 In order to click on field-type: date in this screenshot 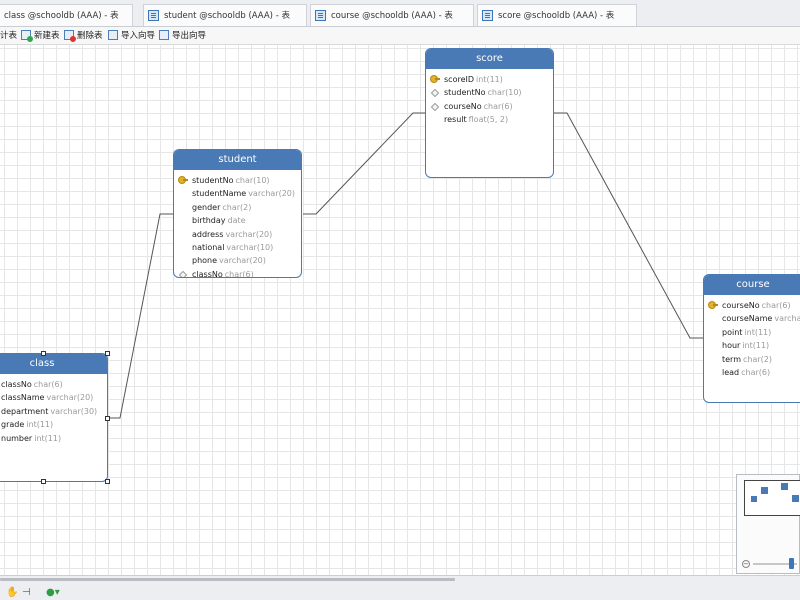, I will do `click(236, 221)`.